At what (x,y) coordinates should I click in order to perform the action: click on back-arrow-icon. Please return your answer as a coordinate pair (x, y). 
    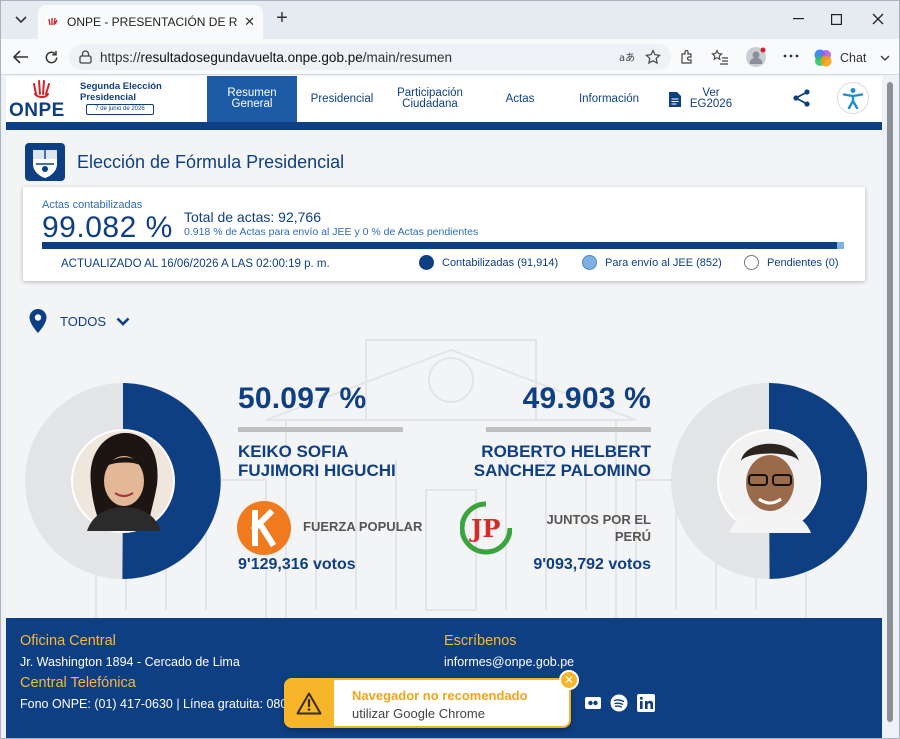
    Looking at the image, I should click on (20, 57).